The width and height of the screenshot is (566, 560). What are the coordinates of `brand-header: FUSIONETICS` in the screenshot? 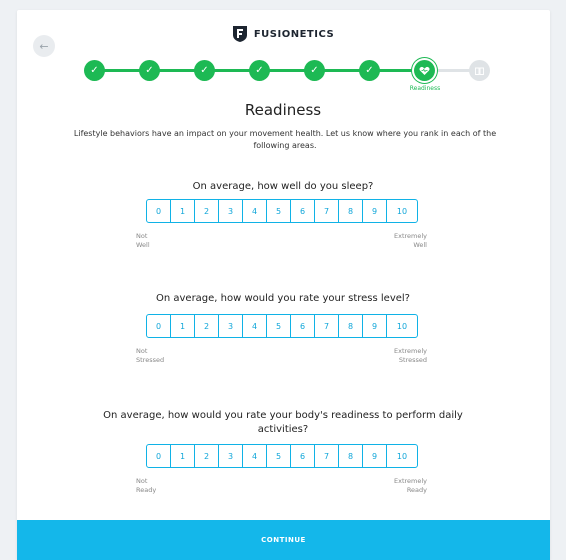 It's located at (283, 34).